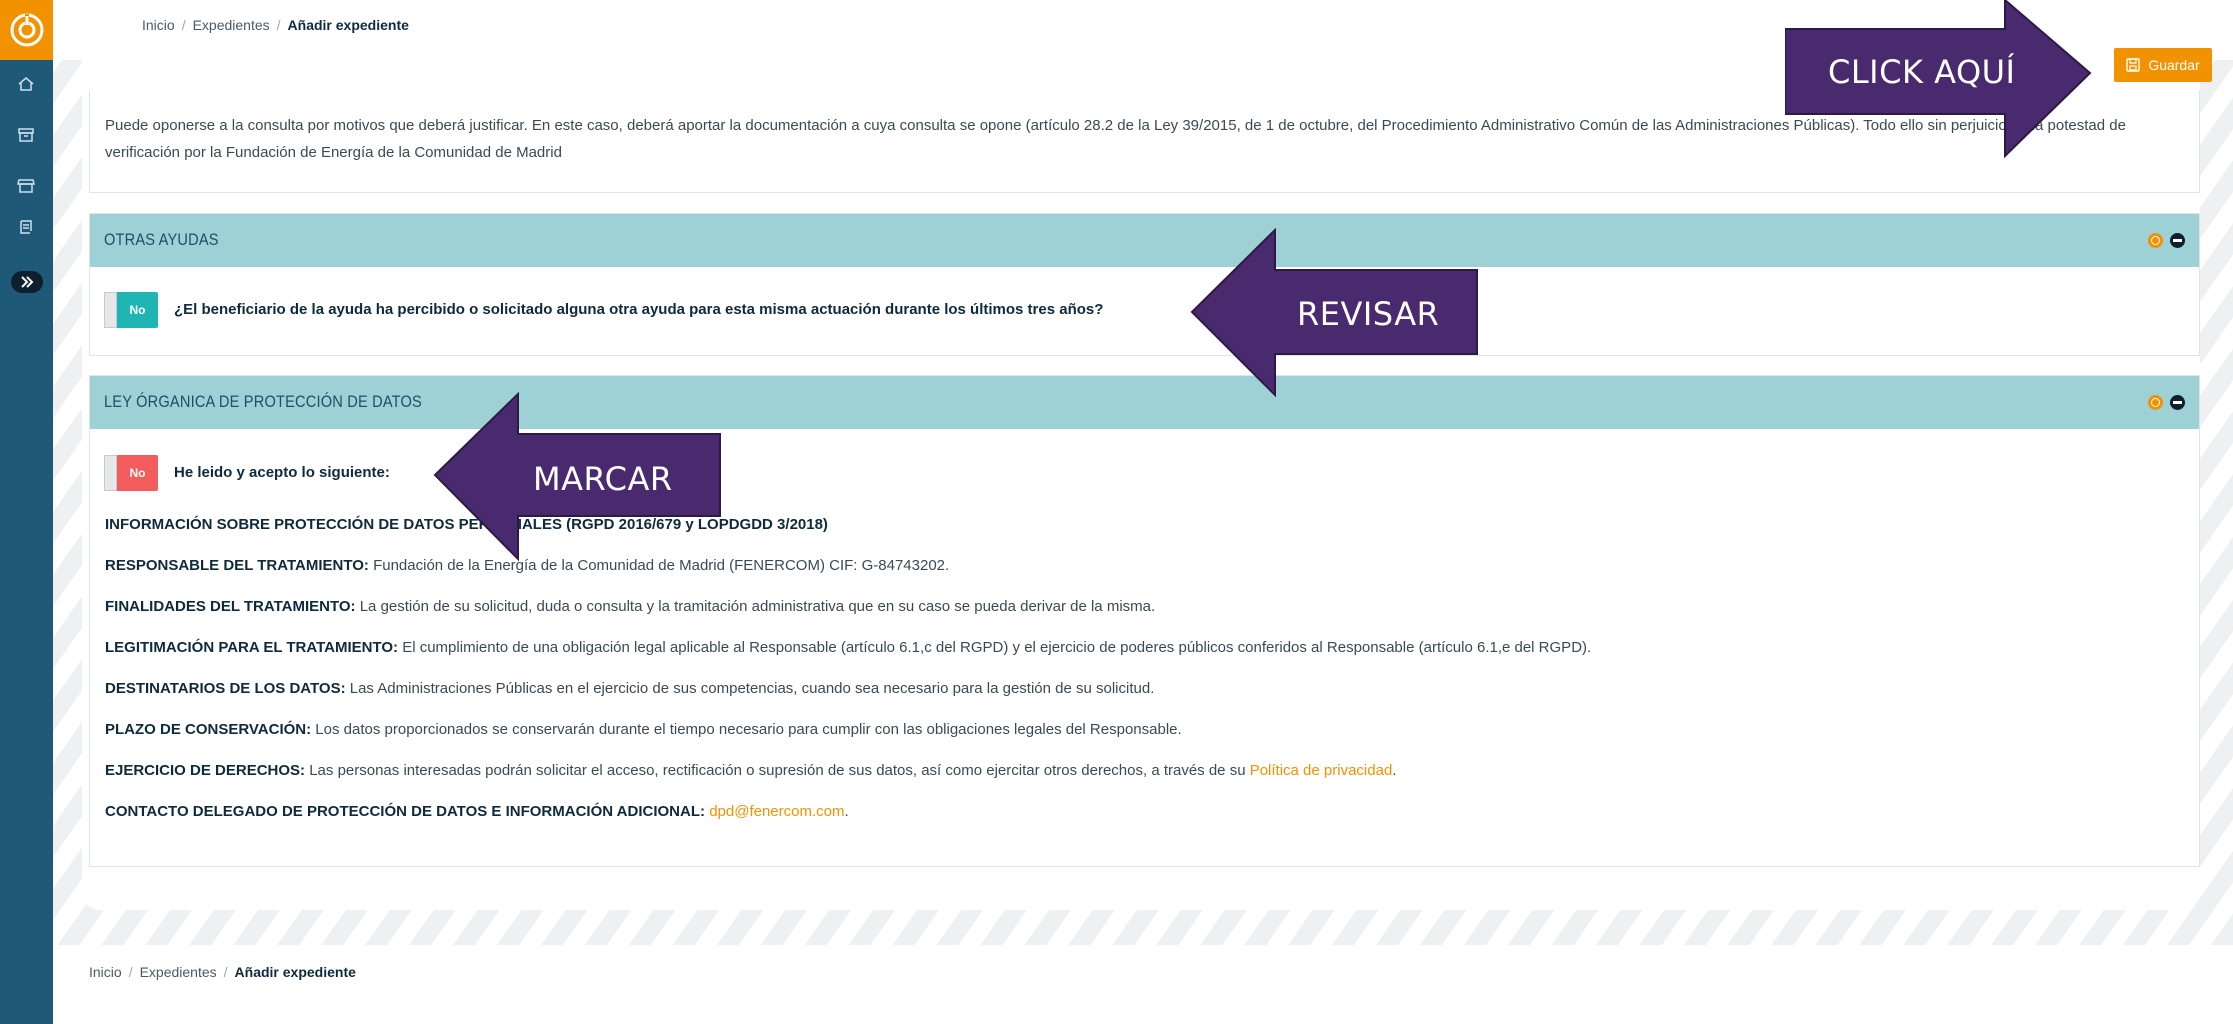  What do you see at coordinates (222, 972) in the screenshot?
I see `footer-breadcrumb: Inicio / Expedientes / Añadir expediente` at bounding box center [222, 972].